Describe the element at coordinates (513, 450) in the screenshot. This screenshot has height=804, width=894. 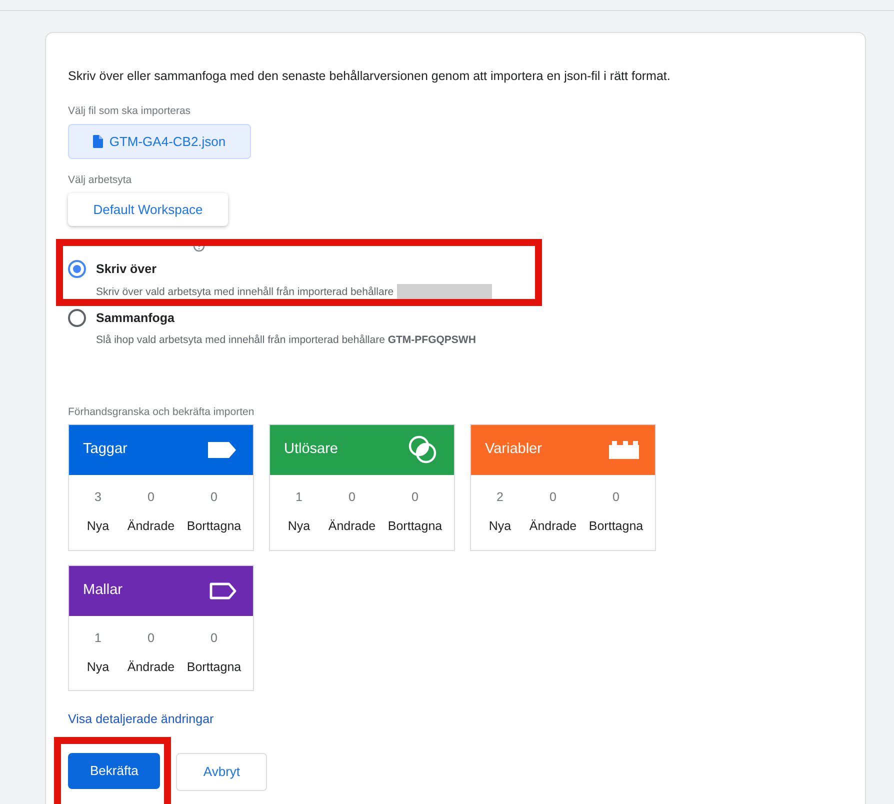
I see `tile-title: Variabler` at that location.